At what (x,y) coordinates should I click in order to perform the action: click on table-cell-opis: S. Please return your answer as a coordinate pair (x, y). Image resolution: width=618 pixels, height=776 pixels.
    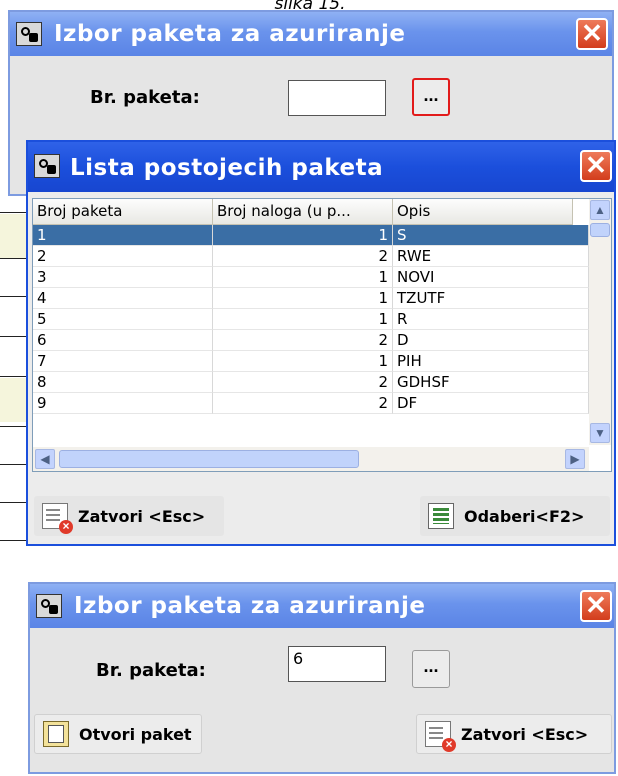
    Looking at the image, I should click on (491, 235).